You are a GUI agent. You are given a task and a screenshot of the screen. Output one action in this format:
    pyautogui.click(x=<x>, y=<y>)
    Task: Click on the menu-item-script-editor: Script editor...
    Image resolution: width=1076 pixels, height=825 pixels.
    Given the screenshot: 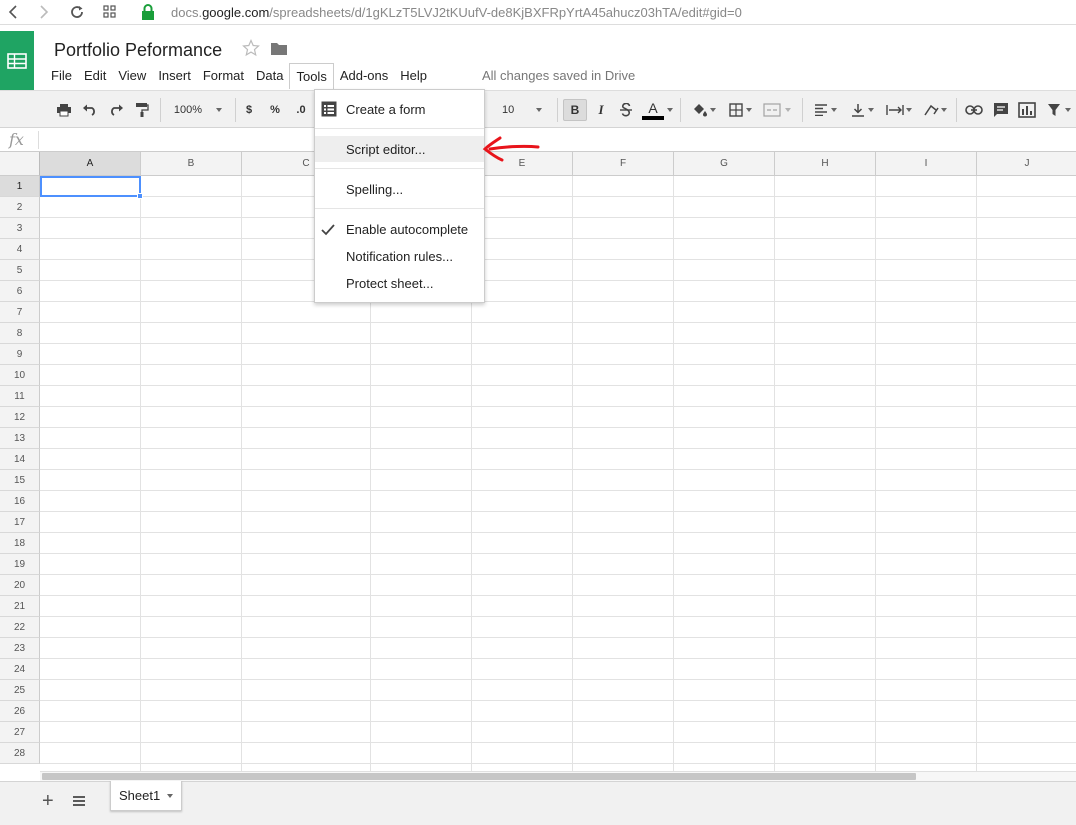 What is the action you would take?
    pyautogui.click(x=399, y=149)
    